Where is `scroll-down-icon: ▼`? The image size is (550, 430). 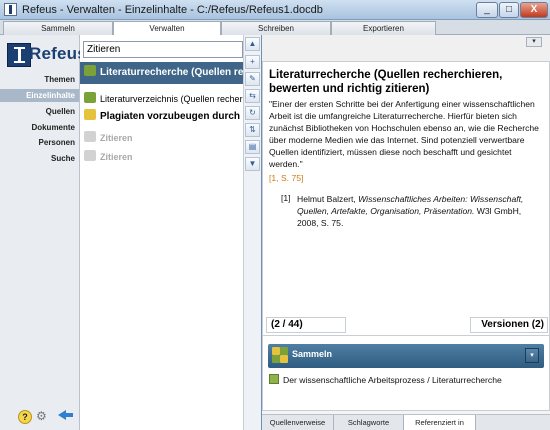 scroll-down-icon: ▼ is located at coordinates (252, 164).